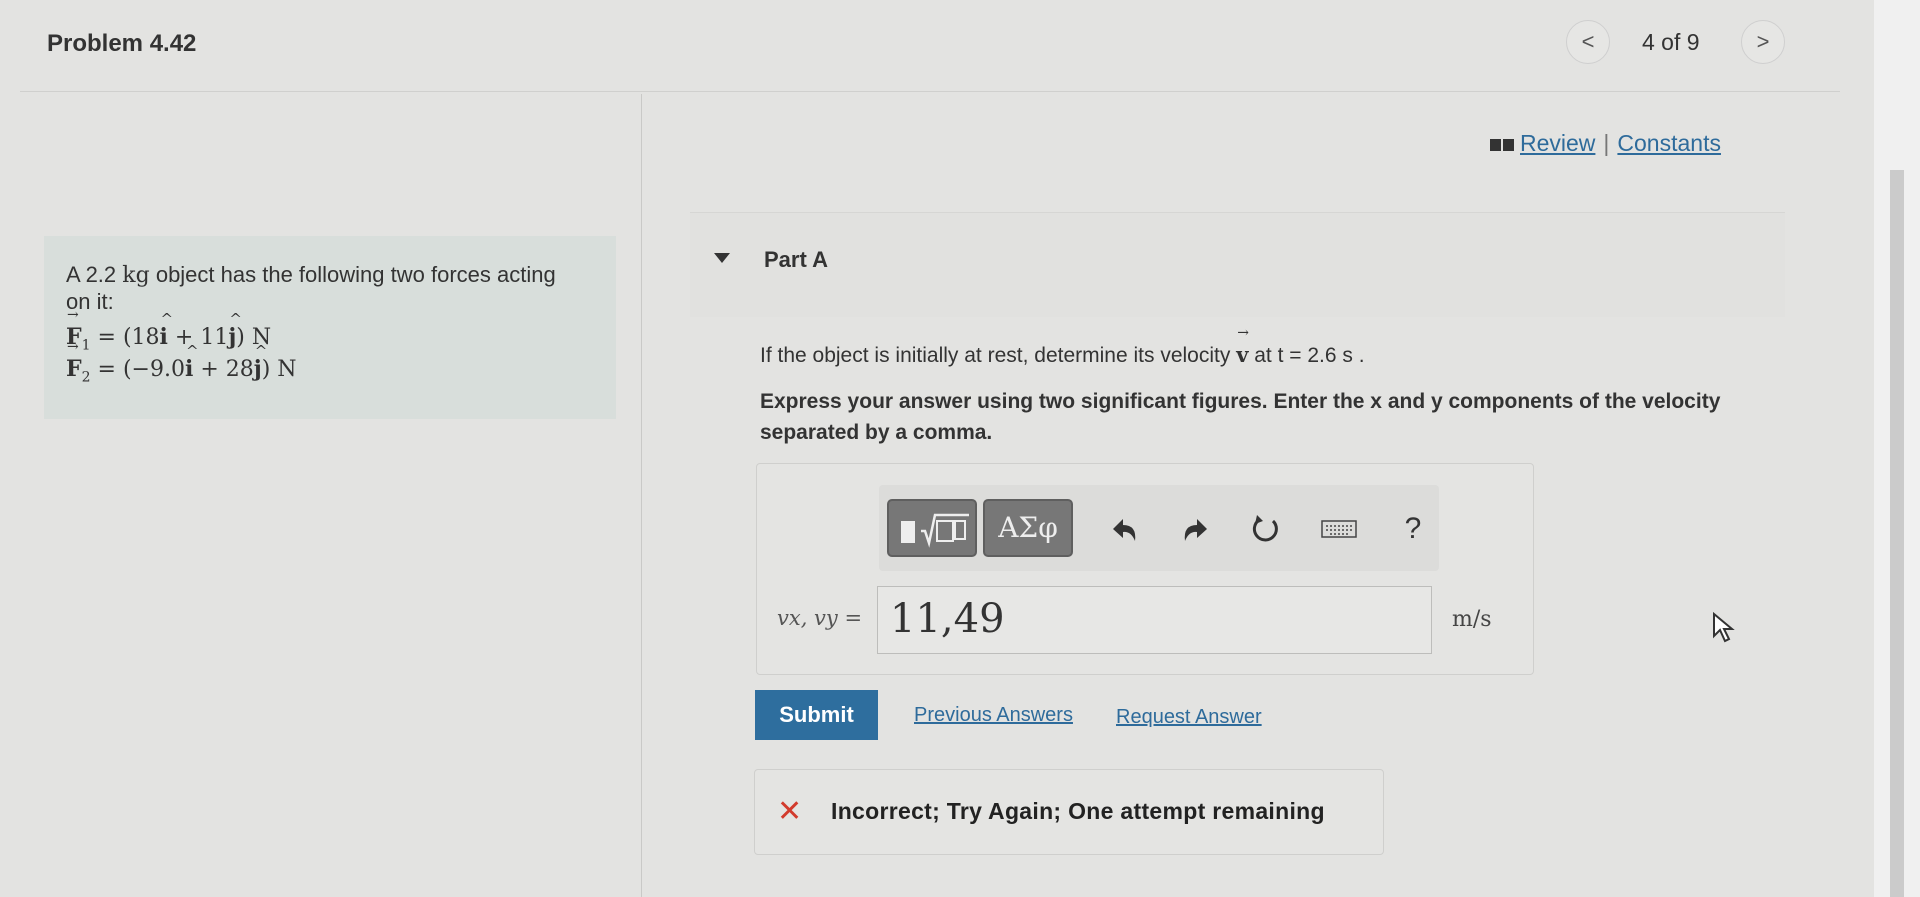 This screenshot has height=897, width=1920. What do you see at coordinates (1154, 620) in the screenshot?
I see `answer-input: 11,49` at bounding box center [1154, 620].